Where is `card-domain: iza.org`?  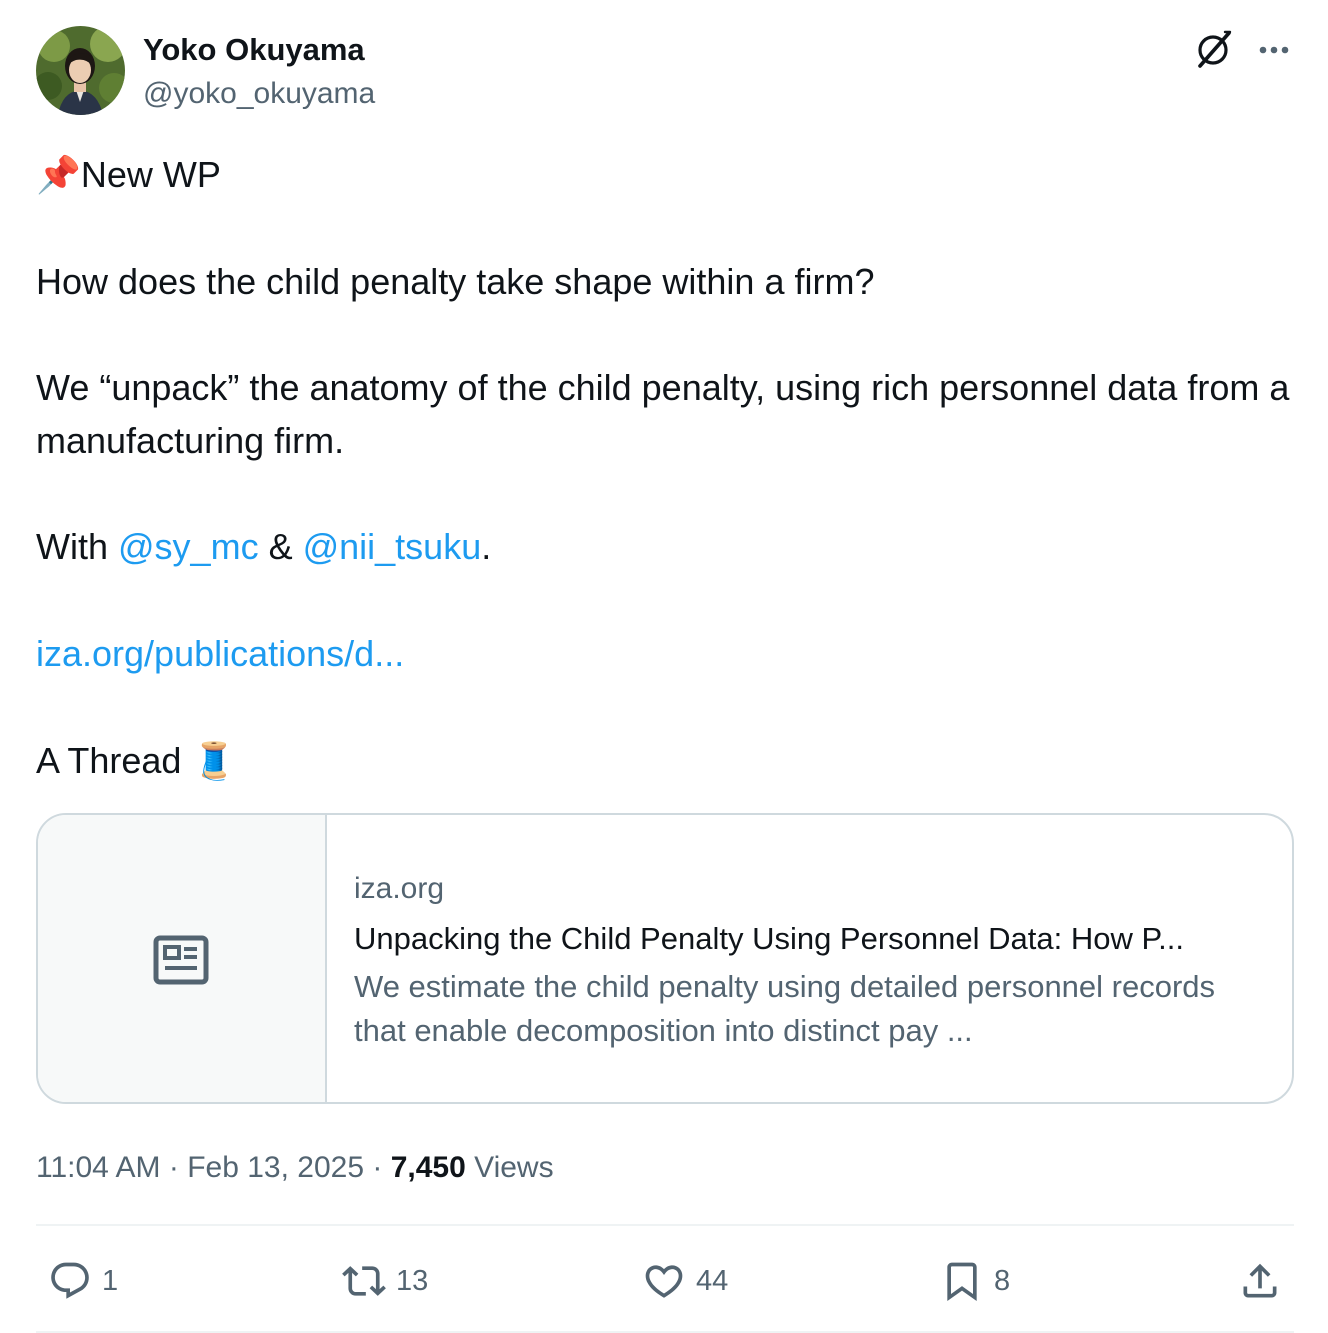
card-domain: iza.org is located at coordinates (399, 888).